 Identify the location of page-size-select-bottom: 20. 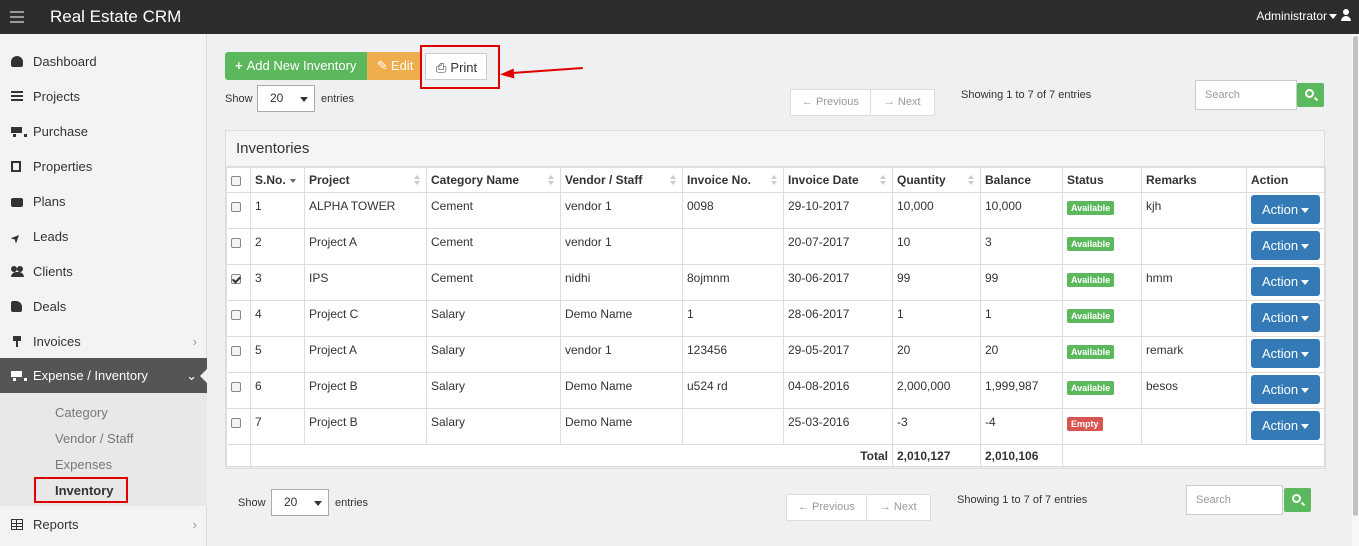
(300, 502).